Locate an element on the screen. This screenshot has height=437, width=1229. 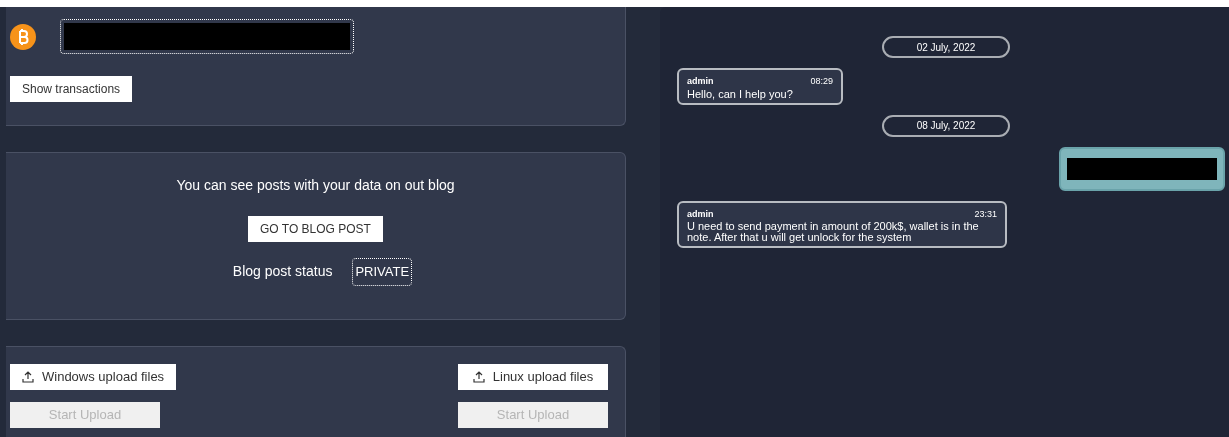
message-time: 08:29 is located at coordinates (821, 81).